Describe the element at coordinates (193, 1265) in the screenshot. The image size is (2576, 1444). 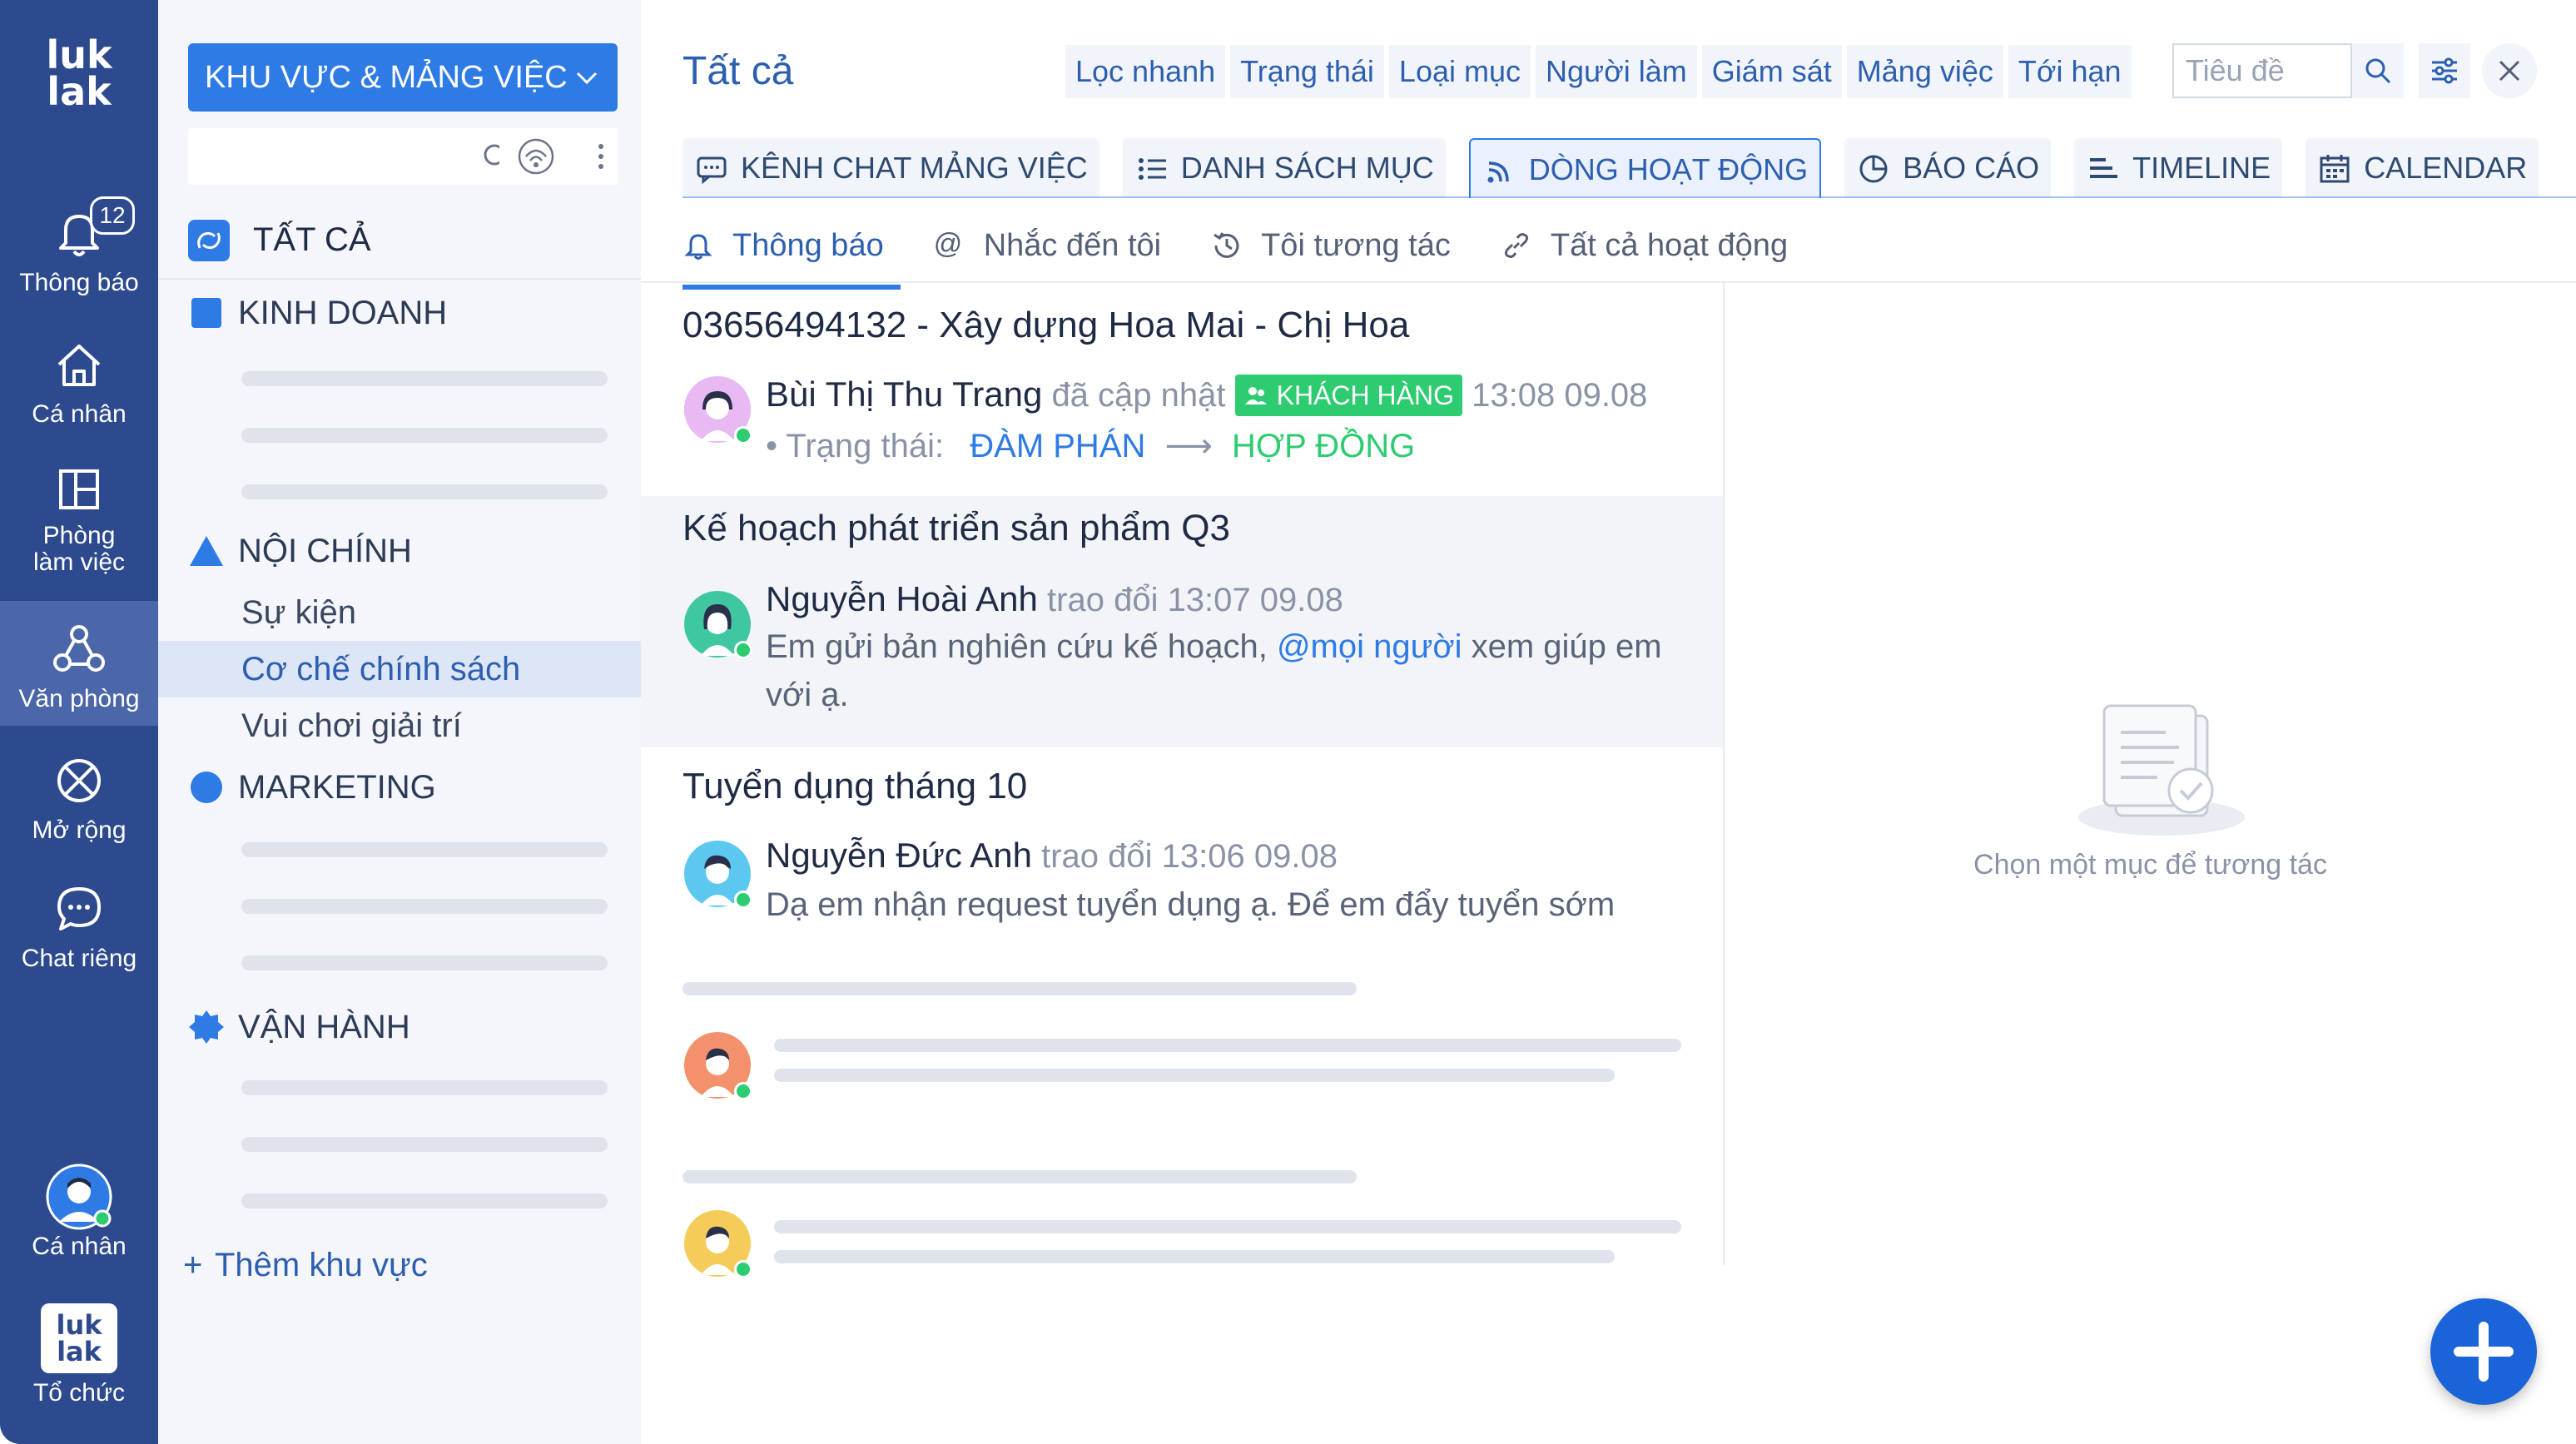
I see `plus-icon: +` at that location.